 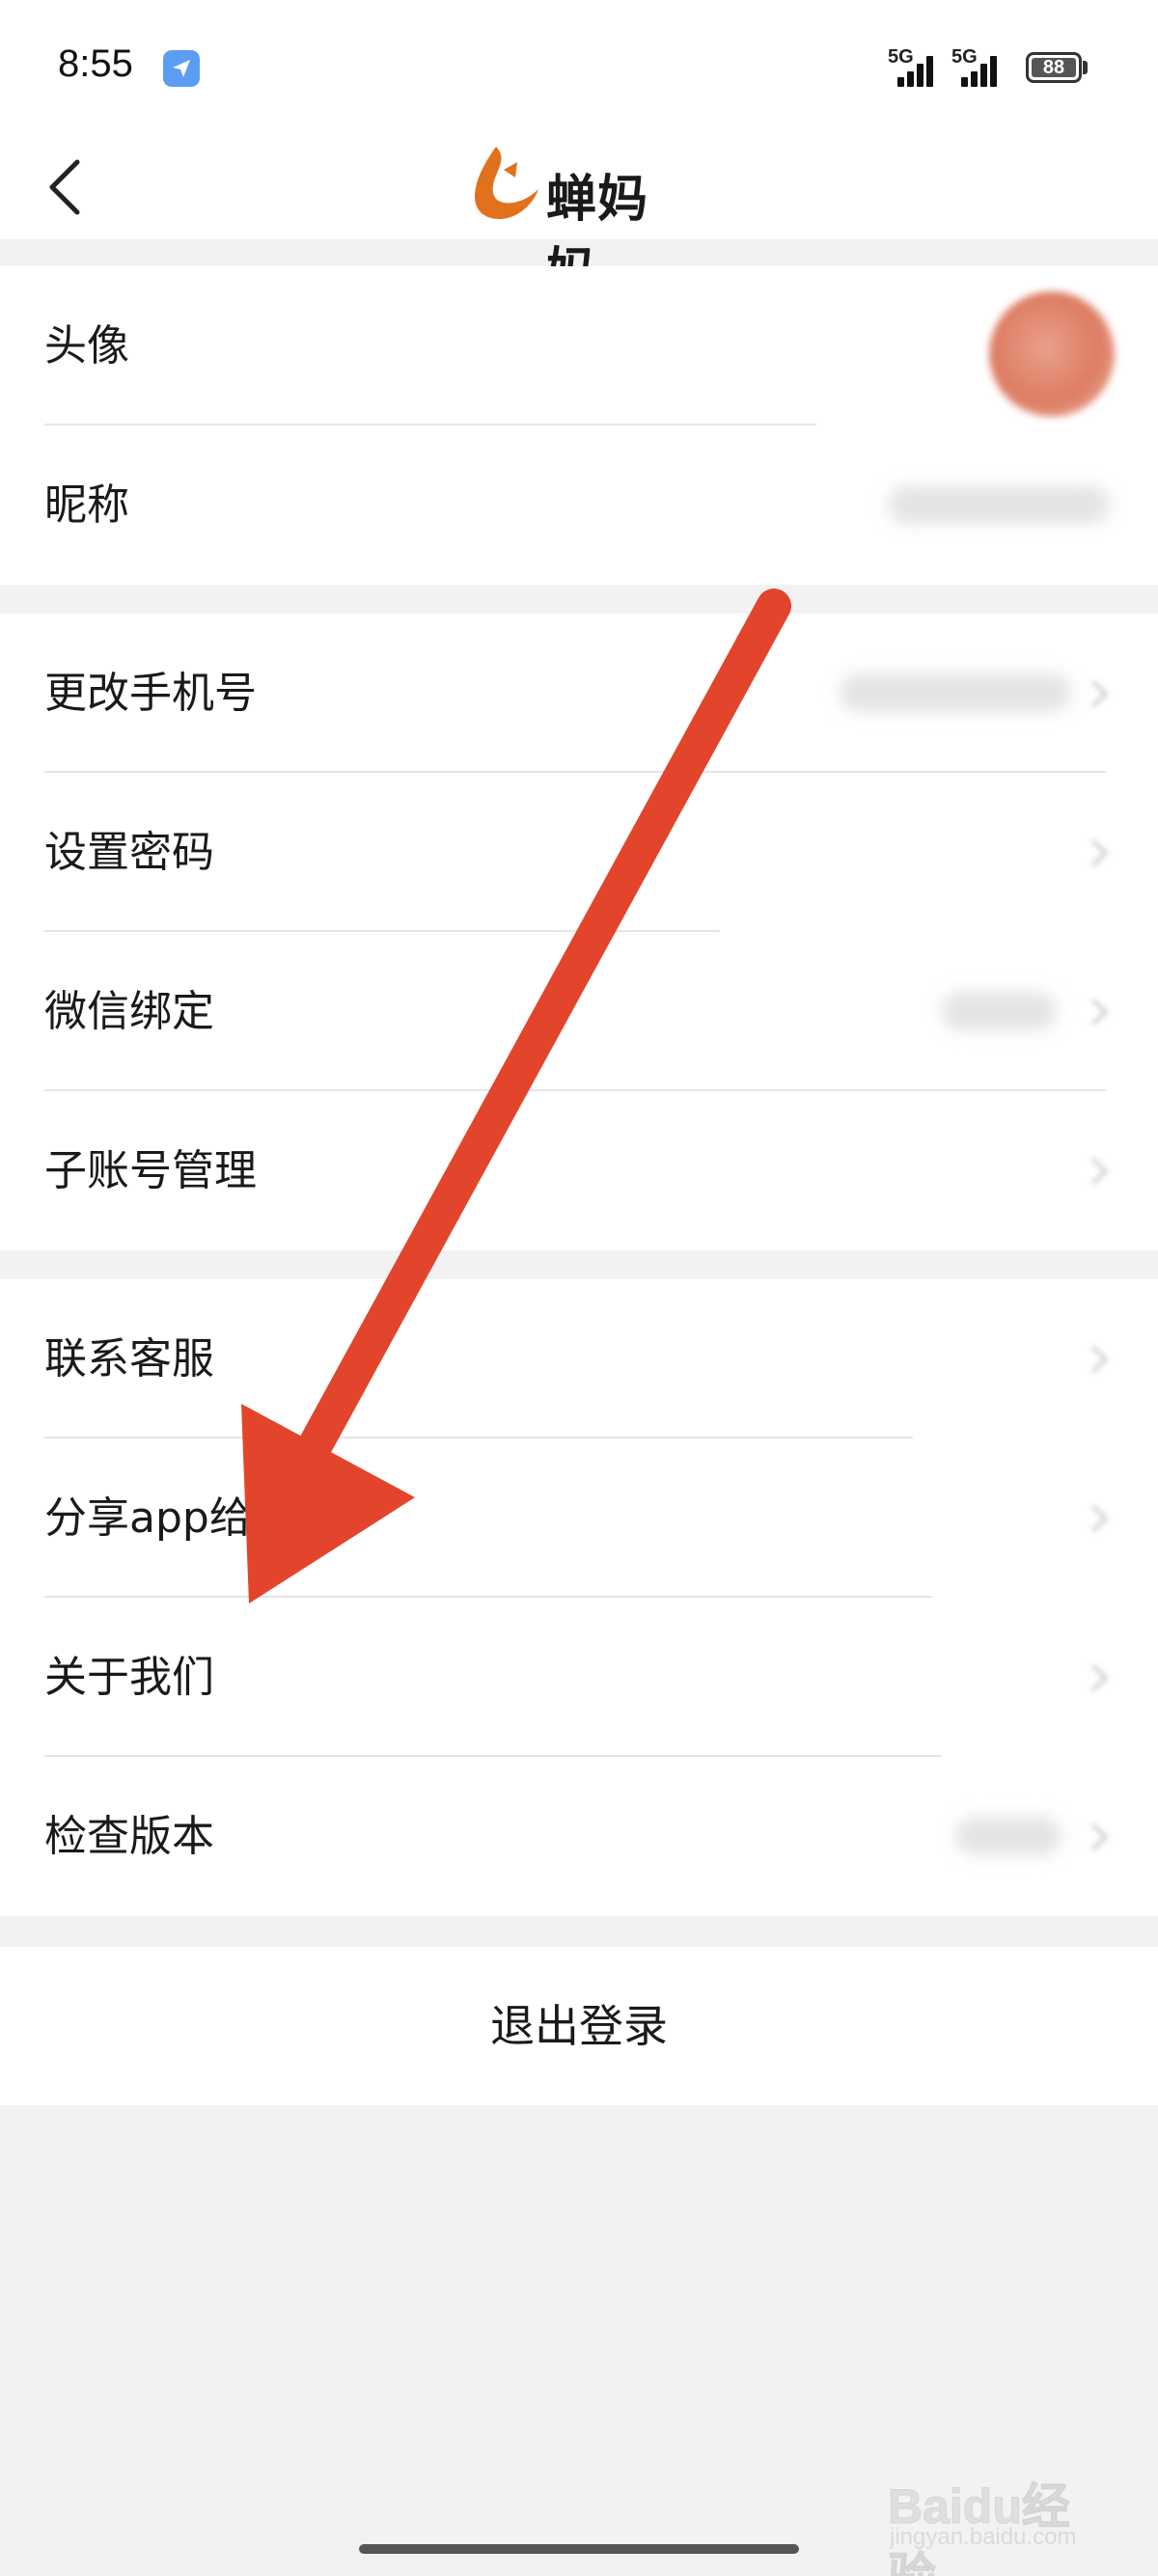 What do you see at coordinates (579, 1678) in the screenshot?
I see `settings-row-about-us: 关于我们` at bounding box center [579, 1678].